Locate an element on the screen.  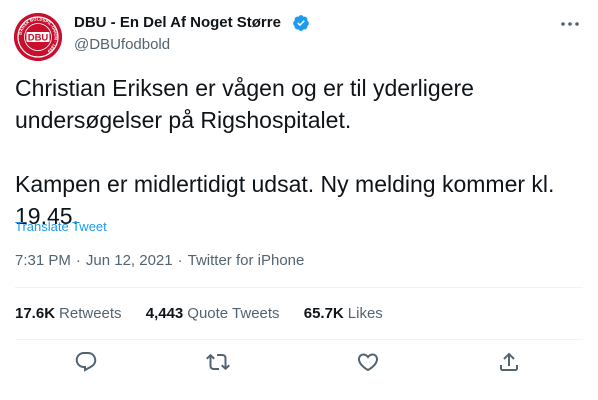
verified-badge-icon is located at coordinates (301, 23).